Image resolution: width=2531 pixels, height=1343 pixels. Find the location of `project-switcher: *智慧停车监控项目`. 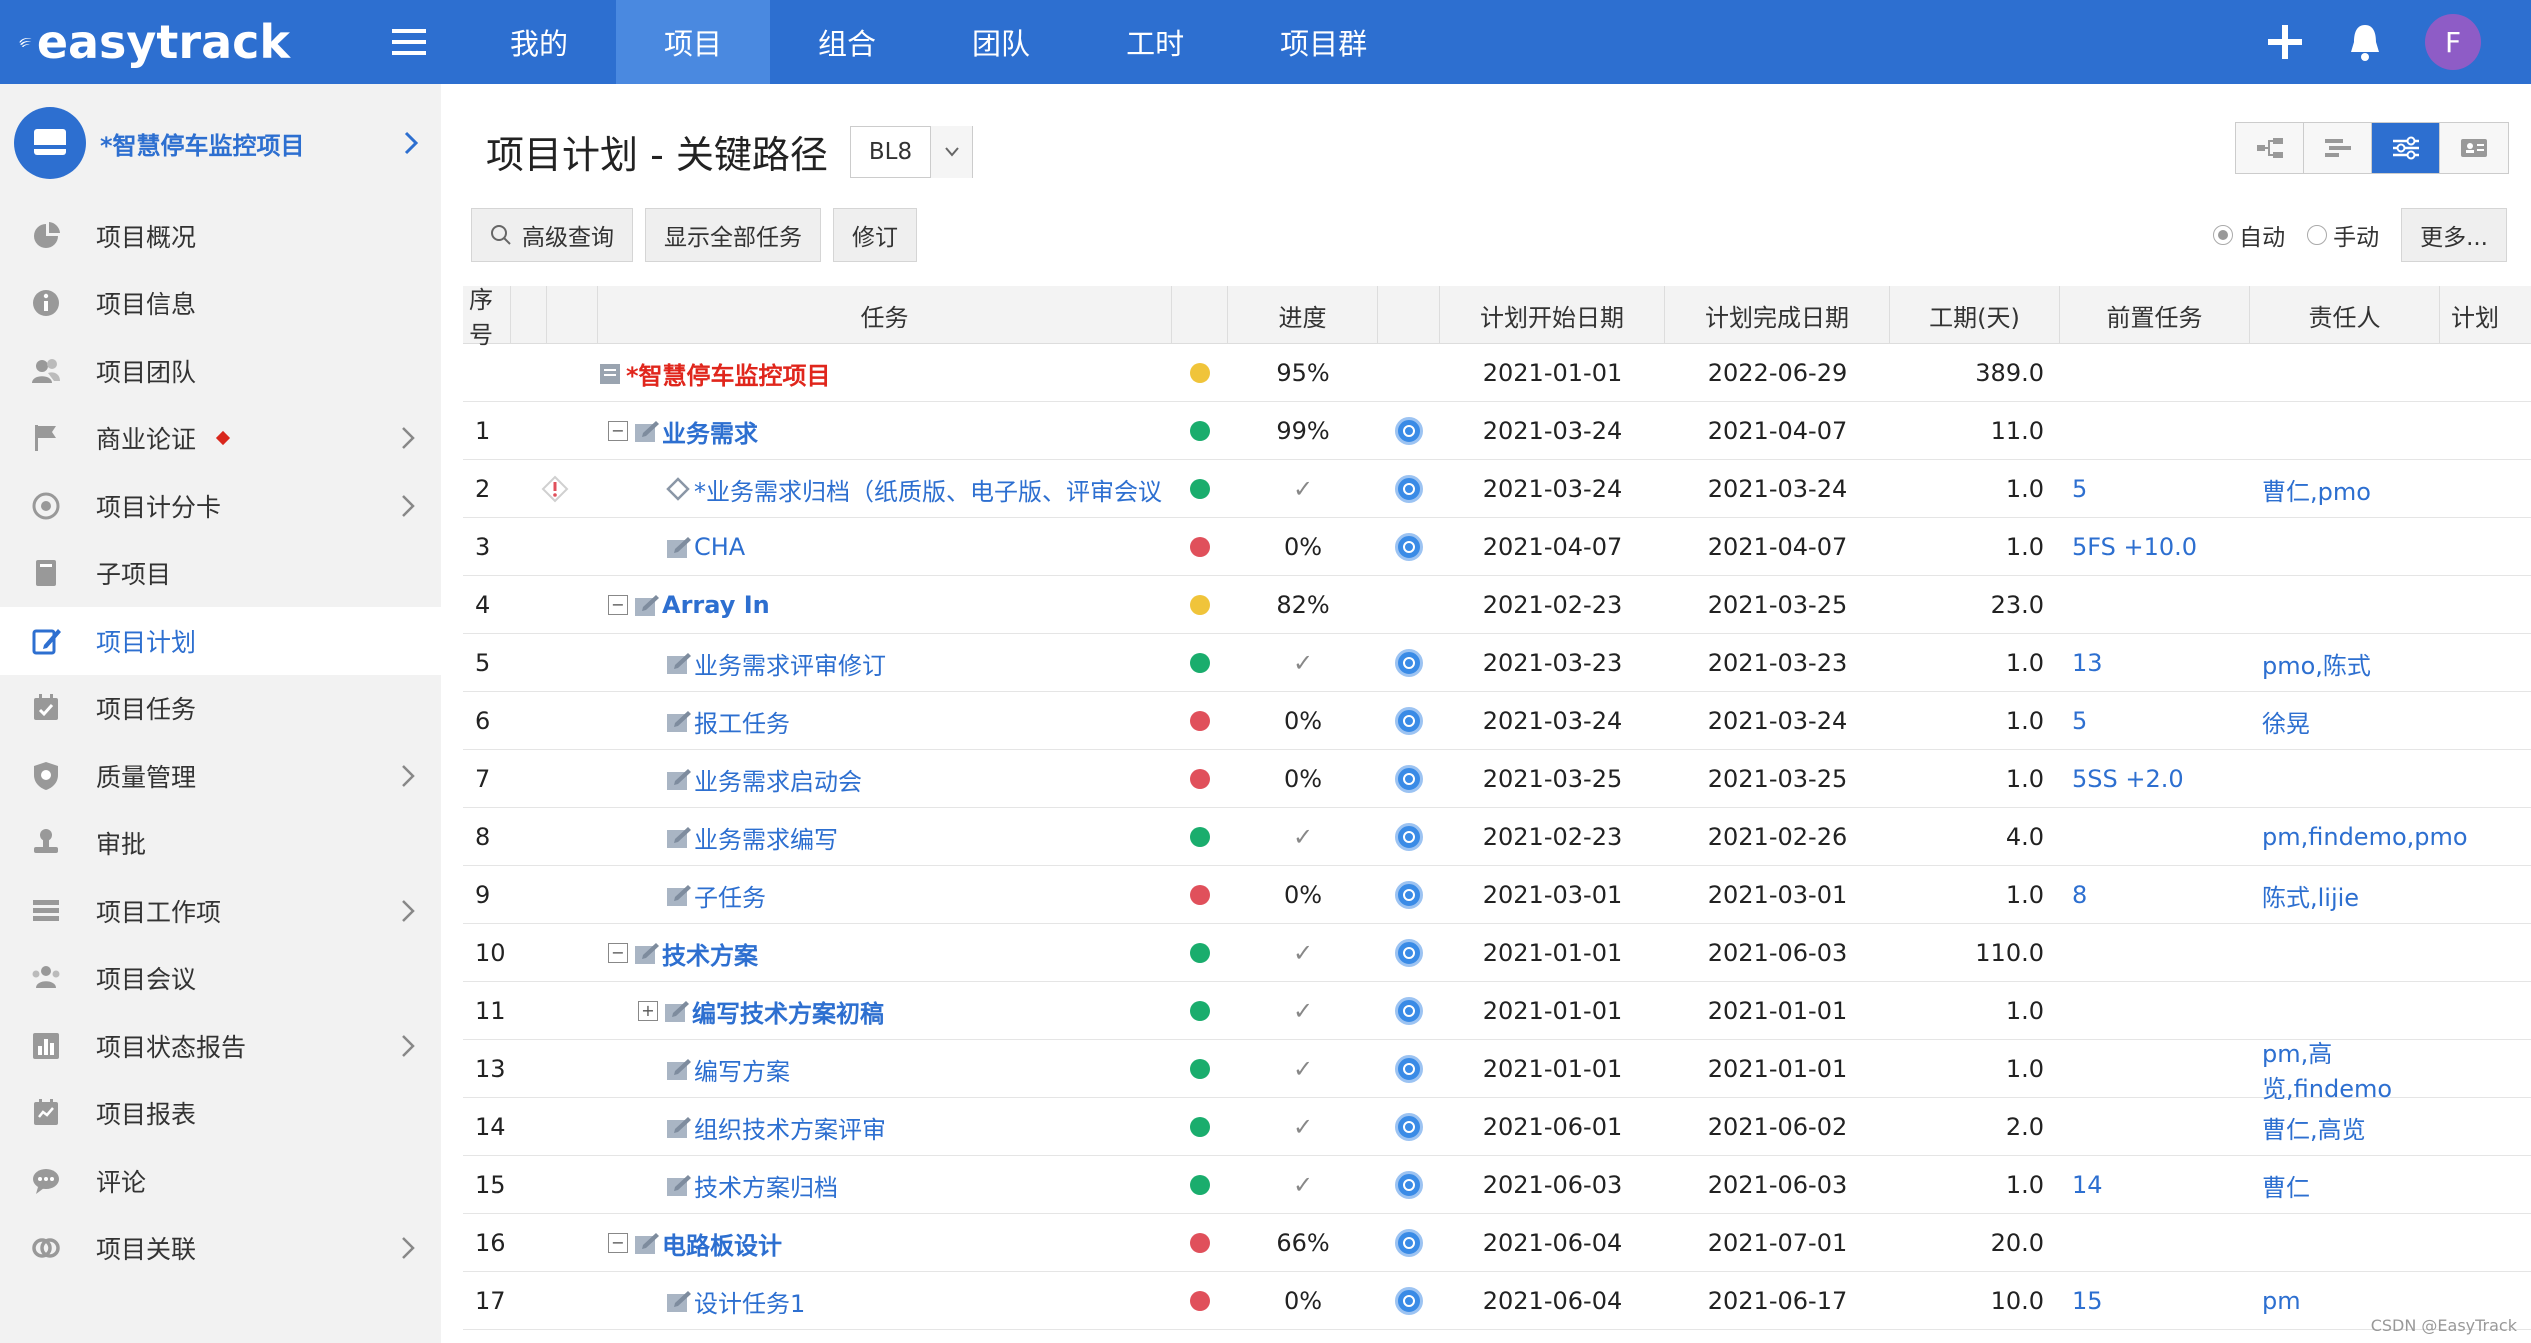

project-switcher: *智慧停车监控项目 is located at coordinates (220, 143).